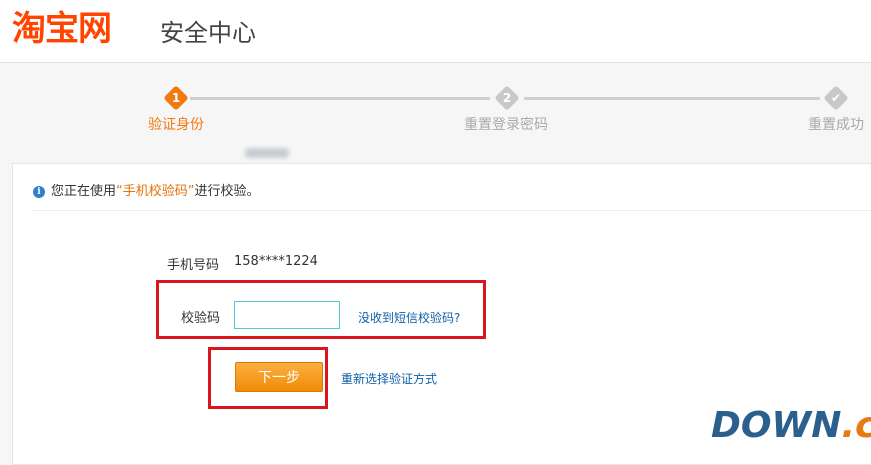  What do you see at coordinates (176, 125) in the screenshot?
I see `step-1-label: 验证身份` at bounding box center [176, 125].